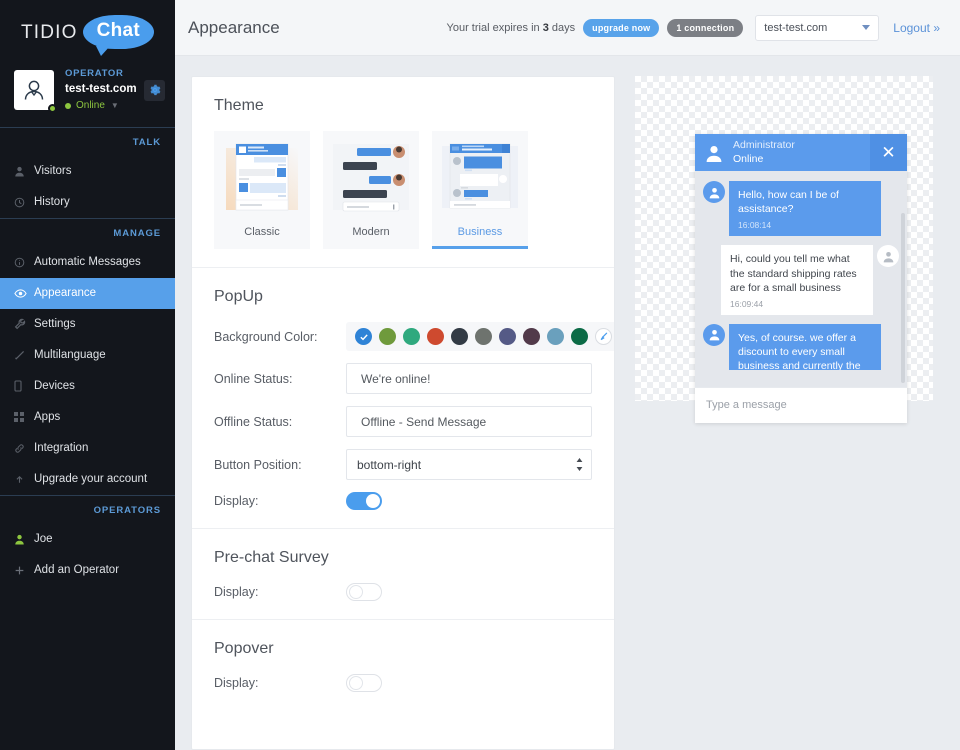  What do you see at coordinates (22, 417) in the screenshot?
I see `grid-icon` at bounding box center [22, 417].